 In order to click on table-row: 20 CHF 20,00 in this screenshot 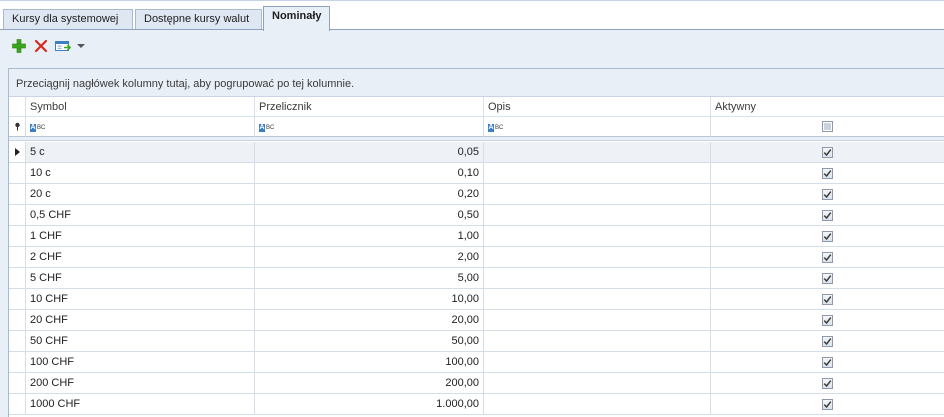, I will do `click(476, 320)`.